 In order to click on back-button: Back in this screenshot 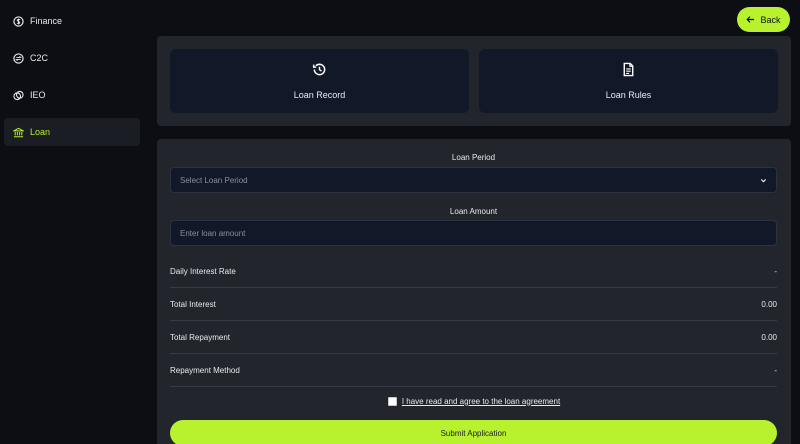, I will do `click(763, 19)`.